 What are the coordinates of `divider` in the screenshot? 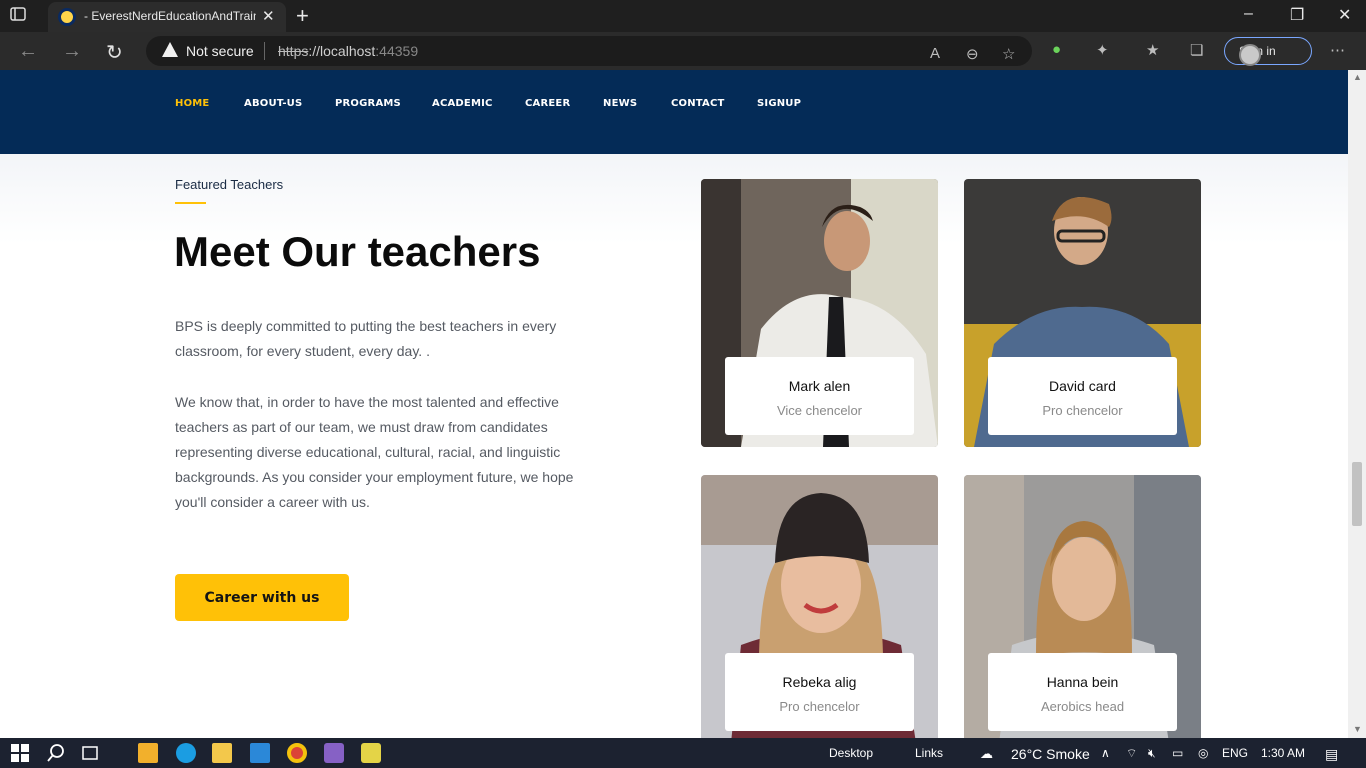 It's located at (264, 51).